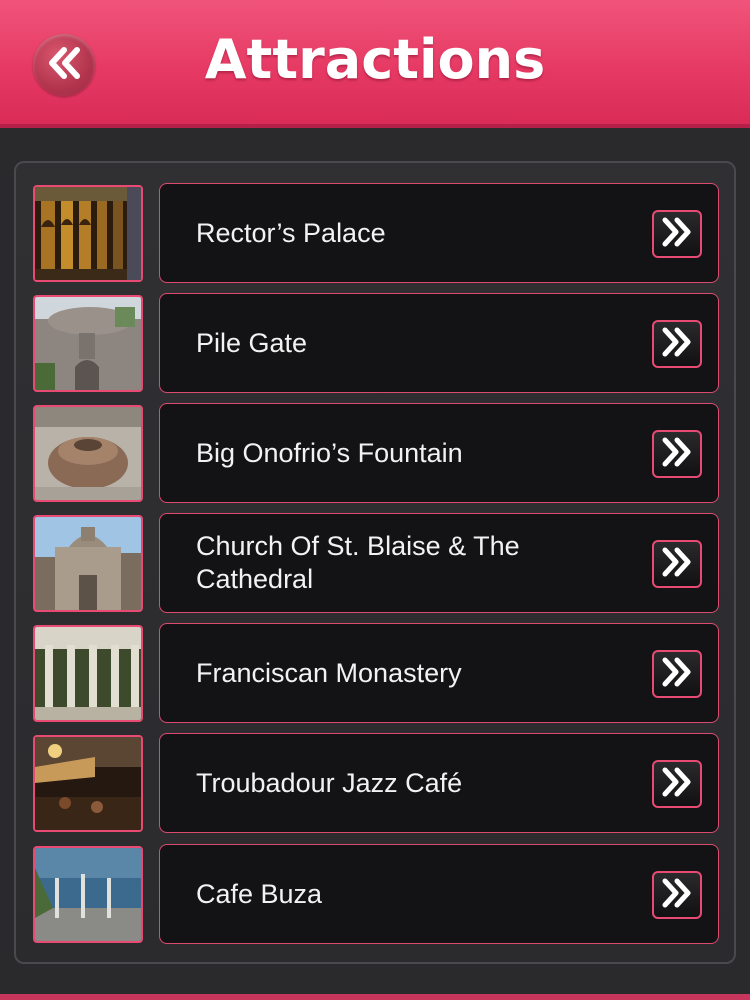  I want to click on attraction-item: Troubadour Jazz Café, so click(439, 783).